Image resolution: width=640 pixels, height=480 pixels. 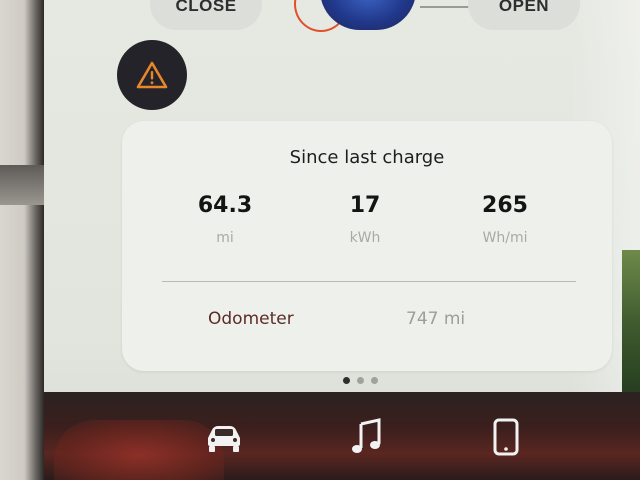 What do you see at coordinates (367, 440) in the screenshot?
I see `music-icon` at bounding box center [367, 440].